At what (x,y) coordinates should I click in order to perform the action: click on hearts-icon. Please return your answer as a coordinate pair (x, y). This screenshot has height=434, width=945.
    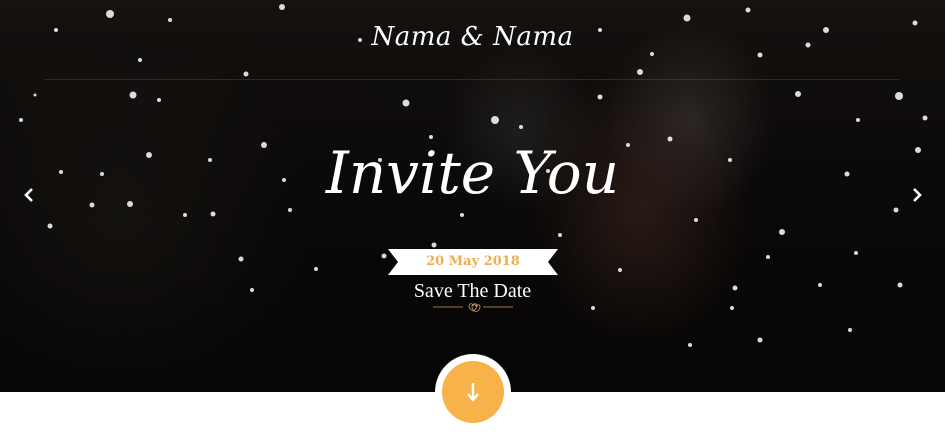
    Looking at the image, I should click on (473, 307).